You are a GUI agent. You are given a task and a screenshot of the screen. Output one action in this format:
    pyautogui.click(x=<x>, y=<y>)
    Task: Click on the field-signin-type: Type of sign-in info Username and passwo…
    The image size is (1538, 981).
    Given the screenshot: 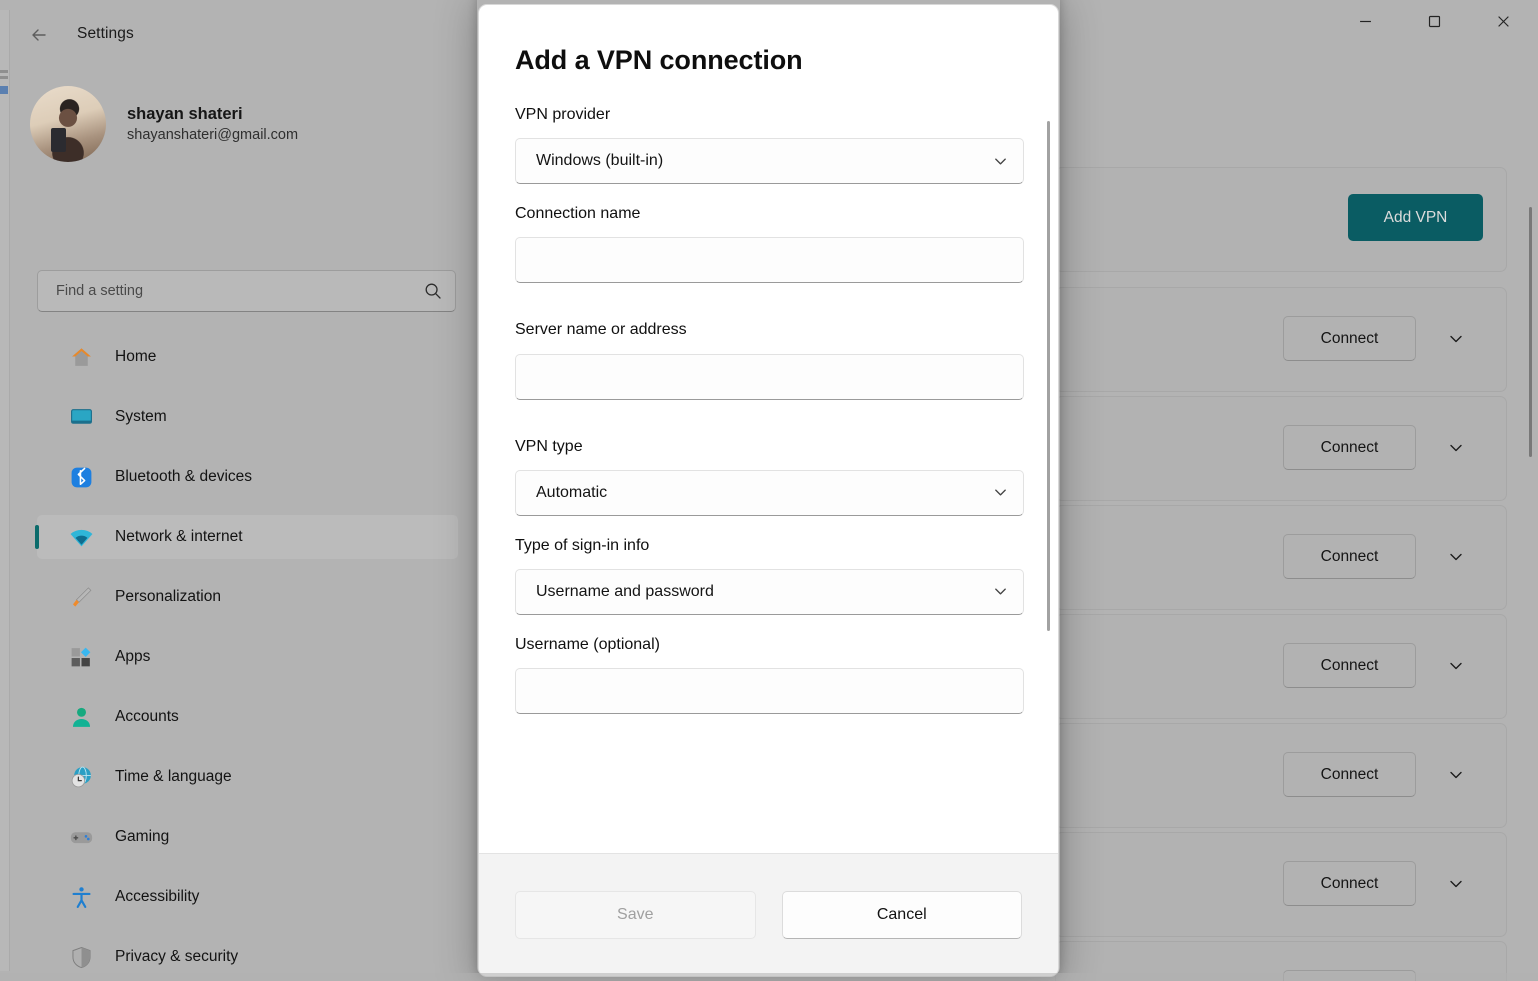 What is the action you would take?
    pyautogui.click(x=769, y=575)
    